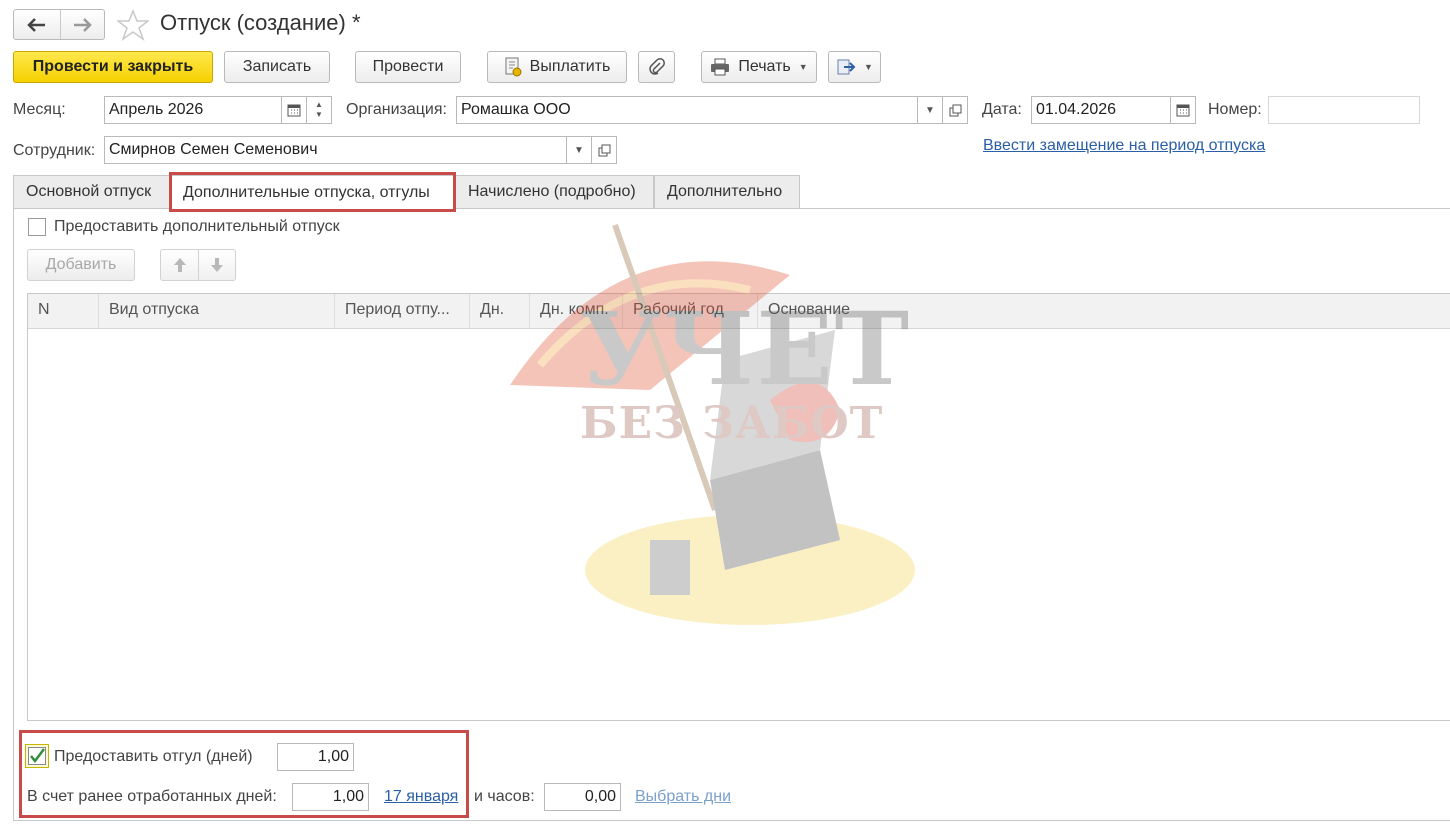  Describe the element at coordinates (1124, 146) in the screenshot. I see `substitution-link: Ввести замещение на период отпуска` at that location.